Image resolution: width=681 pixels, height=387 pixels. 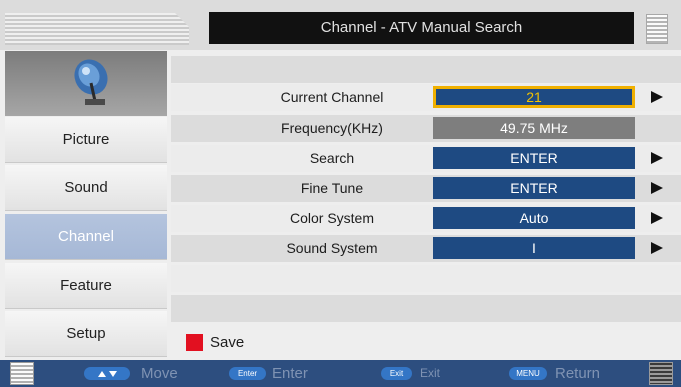 I want to click on page-title: Channel - ATV Manual Search, so click(x=421, y=28).